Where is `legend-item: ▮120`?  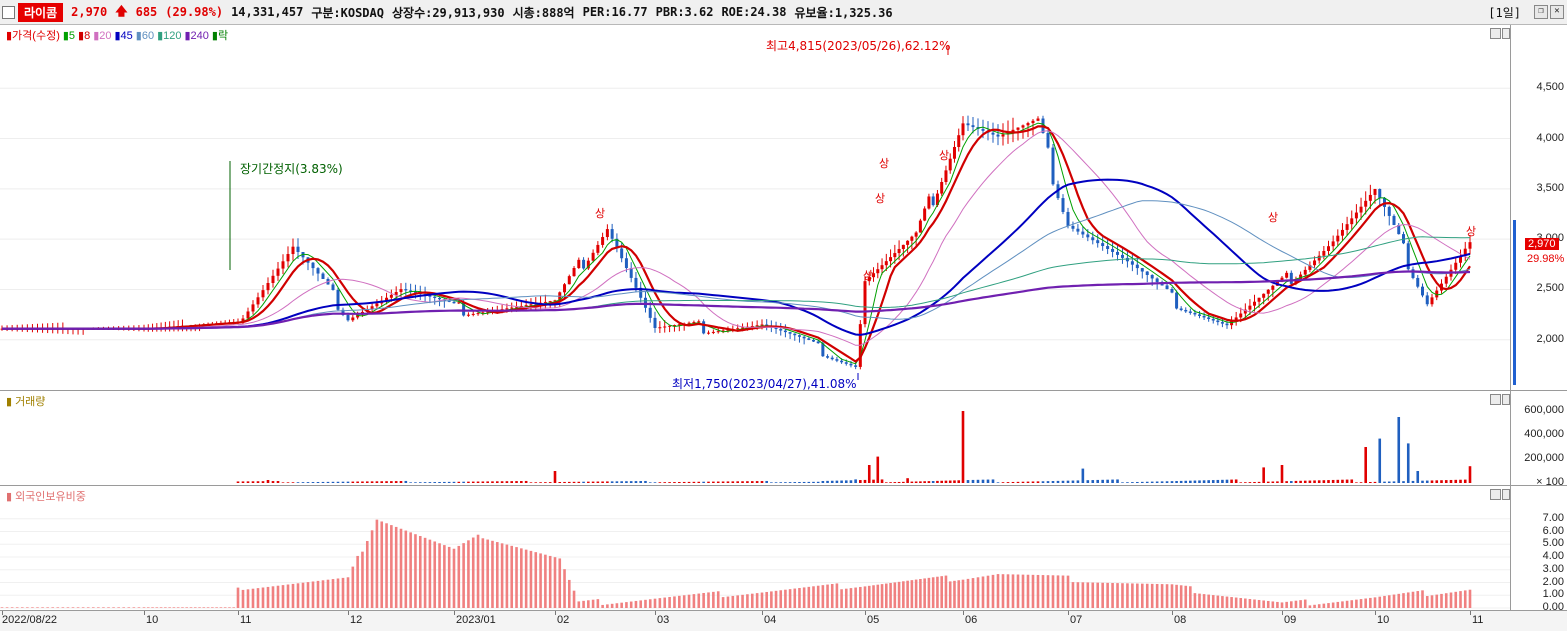 legend-item: ▮120 is located at coordinates (169, 36).